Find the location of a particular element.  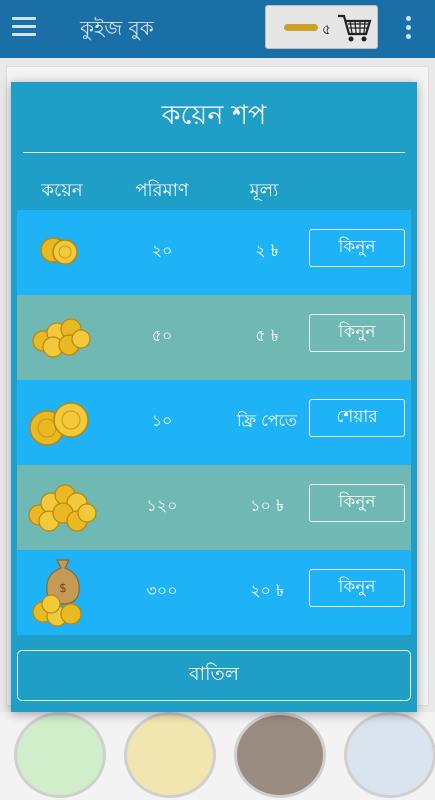

coin-stack-icon is located at coordinates (301, 27).